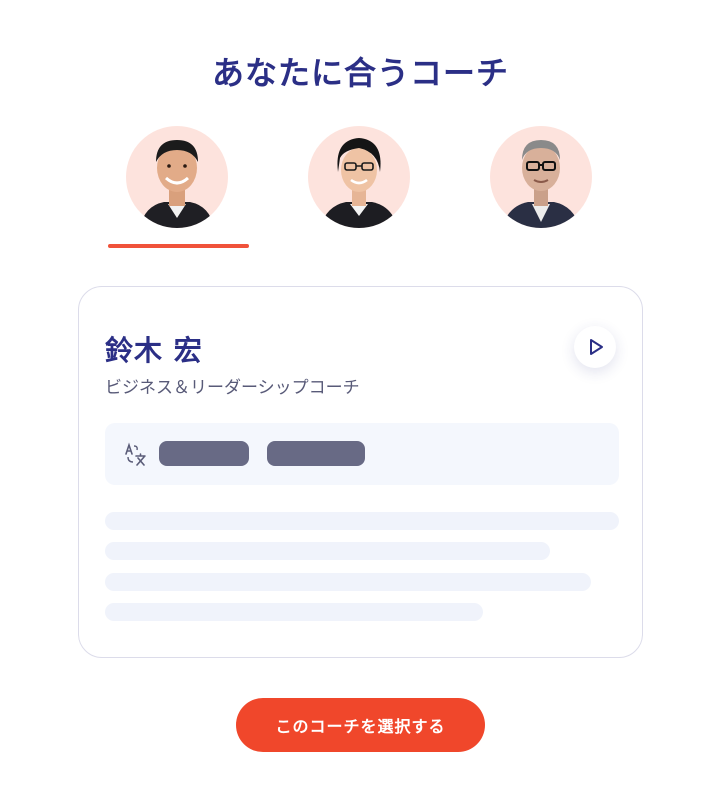 This screenshot has width=721, height=801. What do you see at coordinates (135, 454) in the screenshot?
I see `translate-icon` at bounding box center [135, 454].